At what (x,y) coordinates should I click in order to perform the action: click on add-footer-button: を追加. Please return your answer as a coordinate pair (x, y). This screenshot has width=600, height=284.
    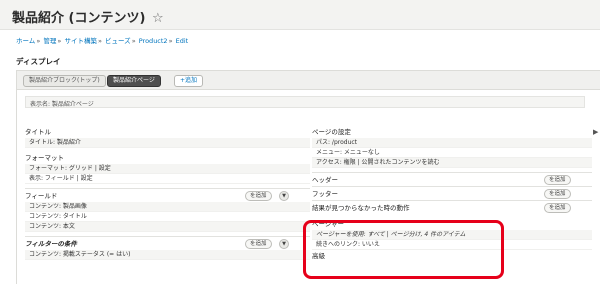
    Looking at the image, I should click on (557, 194).